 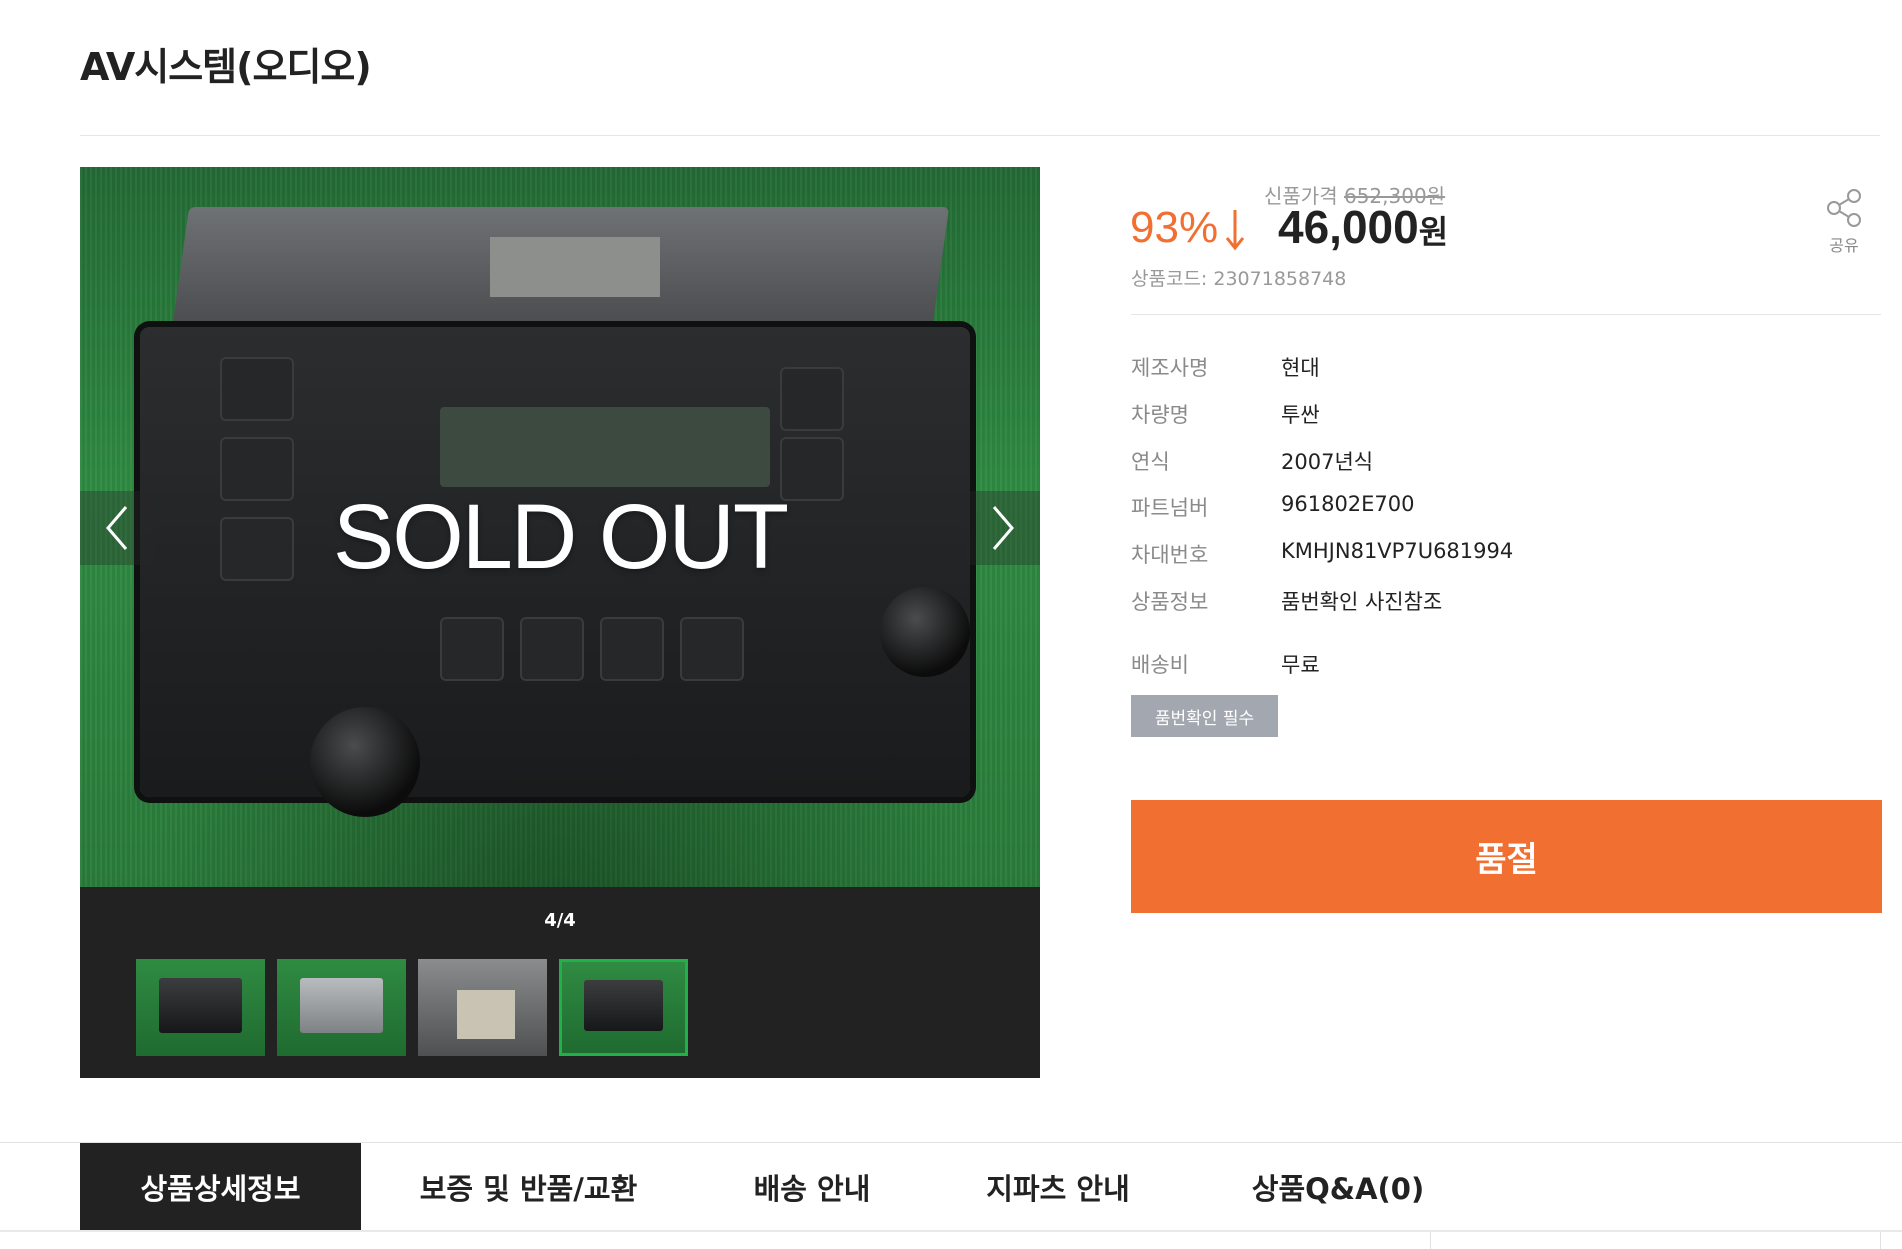 I want to click on spec-label: 차대번호, so click(x=1170, y=555).